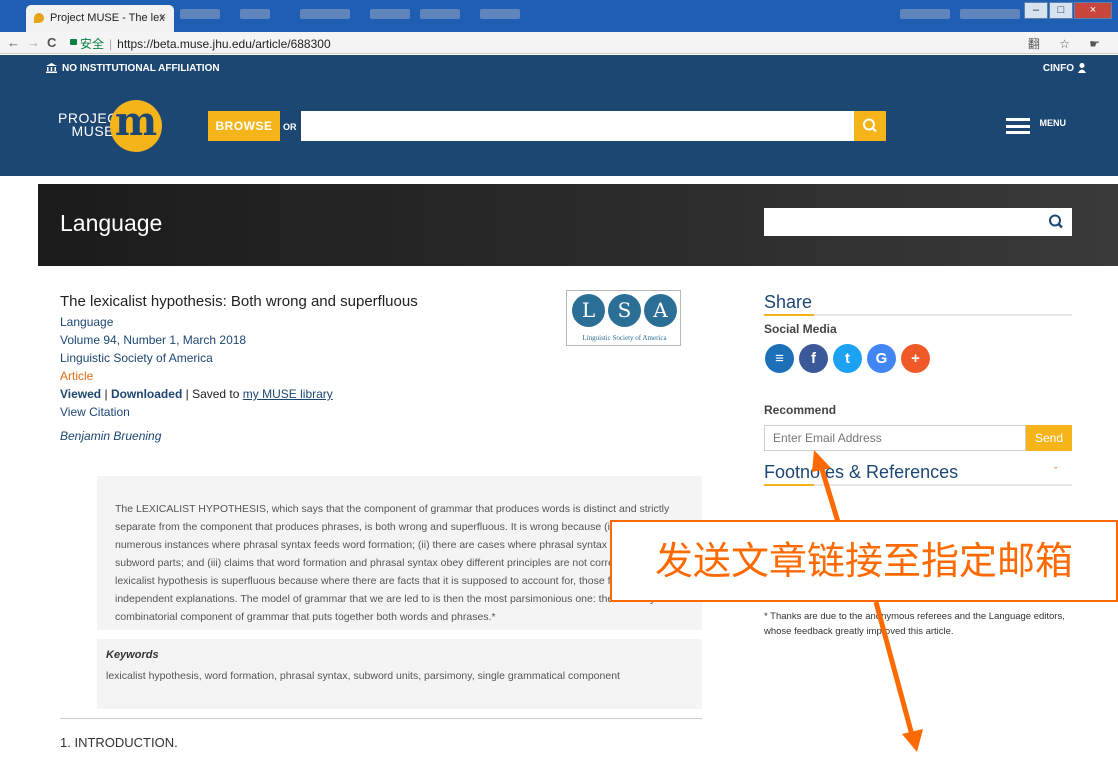 The height and width of the screenshot is (759, 1118). Describe the element at coordinates (577, 126) in the screenshot. I see `site-search-input` at that location.